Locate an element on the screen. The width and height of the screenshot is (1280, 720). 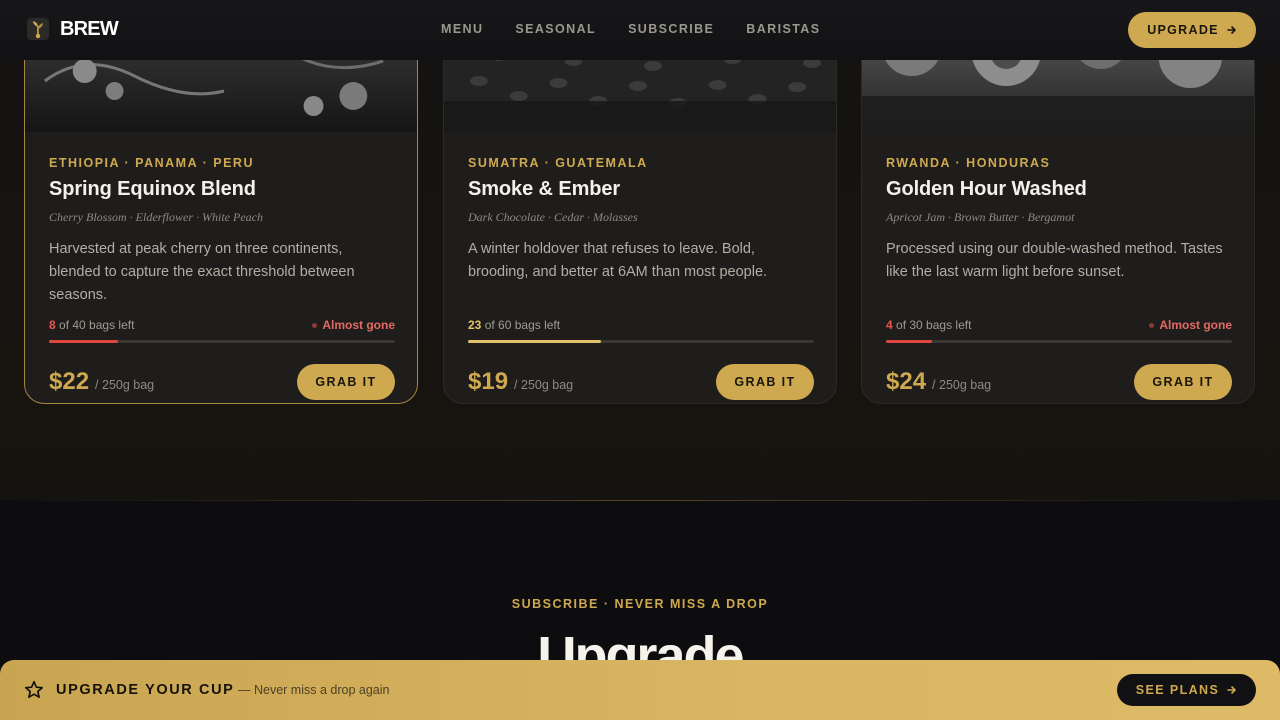
product-name: Golden Hour Washed is located at coordinates (986, 189).